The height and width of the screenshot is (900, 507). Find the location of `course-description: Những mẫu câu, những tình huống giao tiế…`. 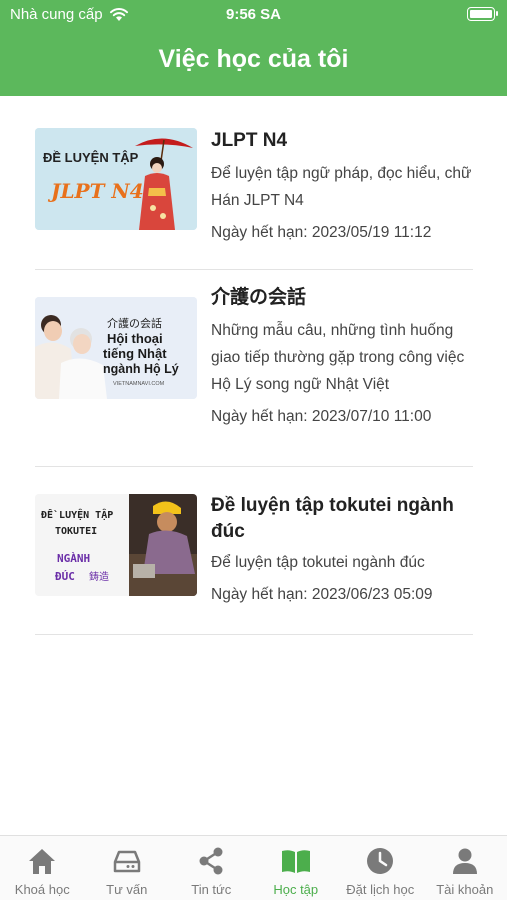

course-description: Những mẫu câu, những tình huống giao tiế… is located at coordinates (338, 357).